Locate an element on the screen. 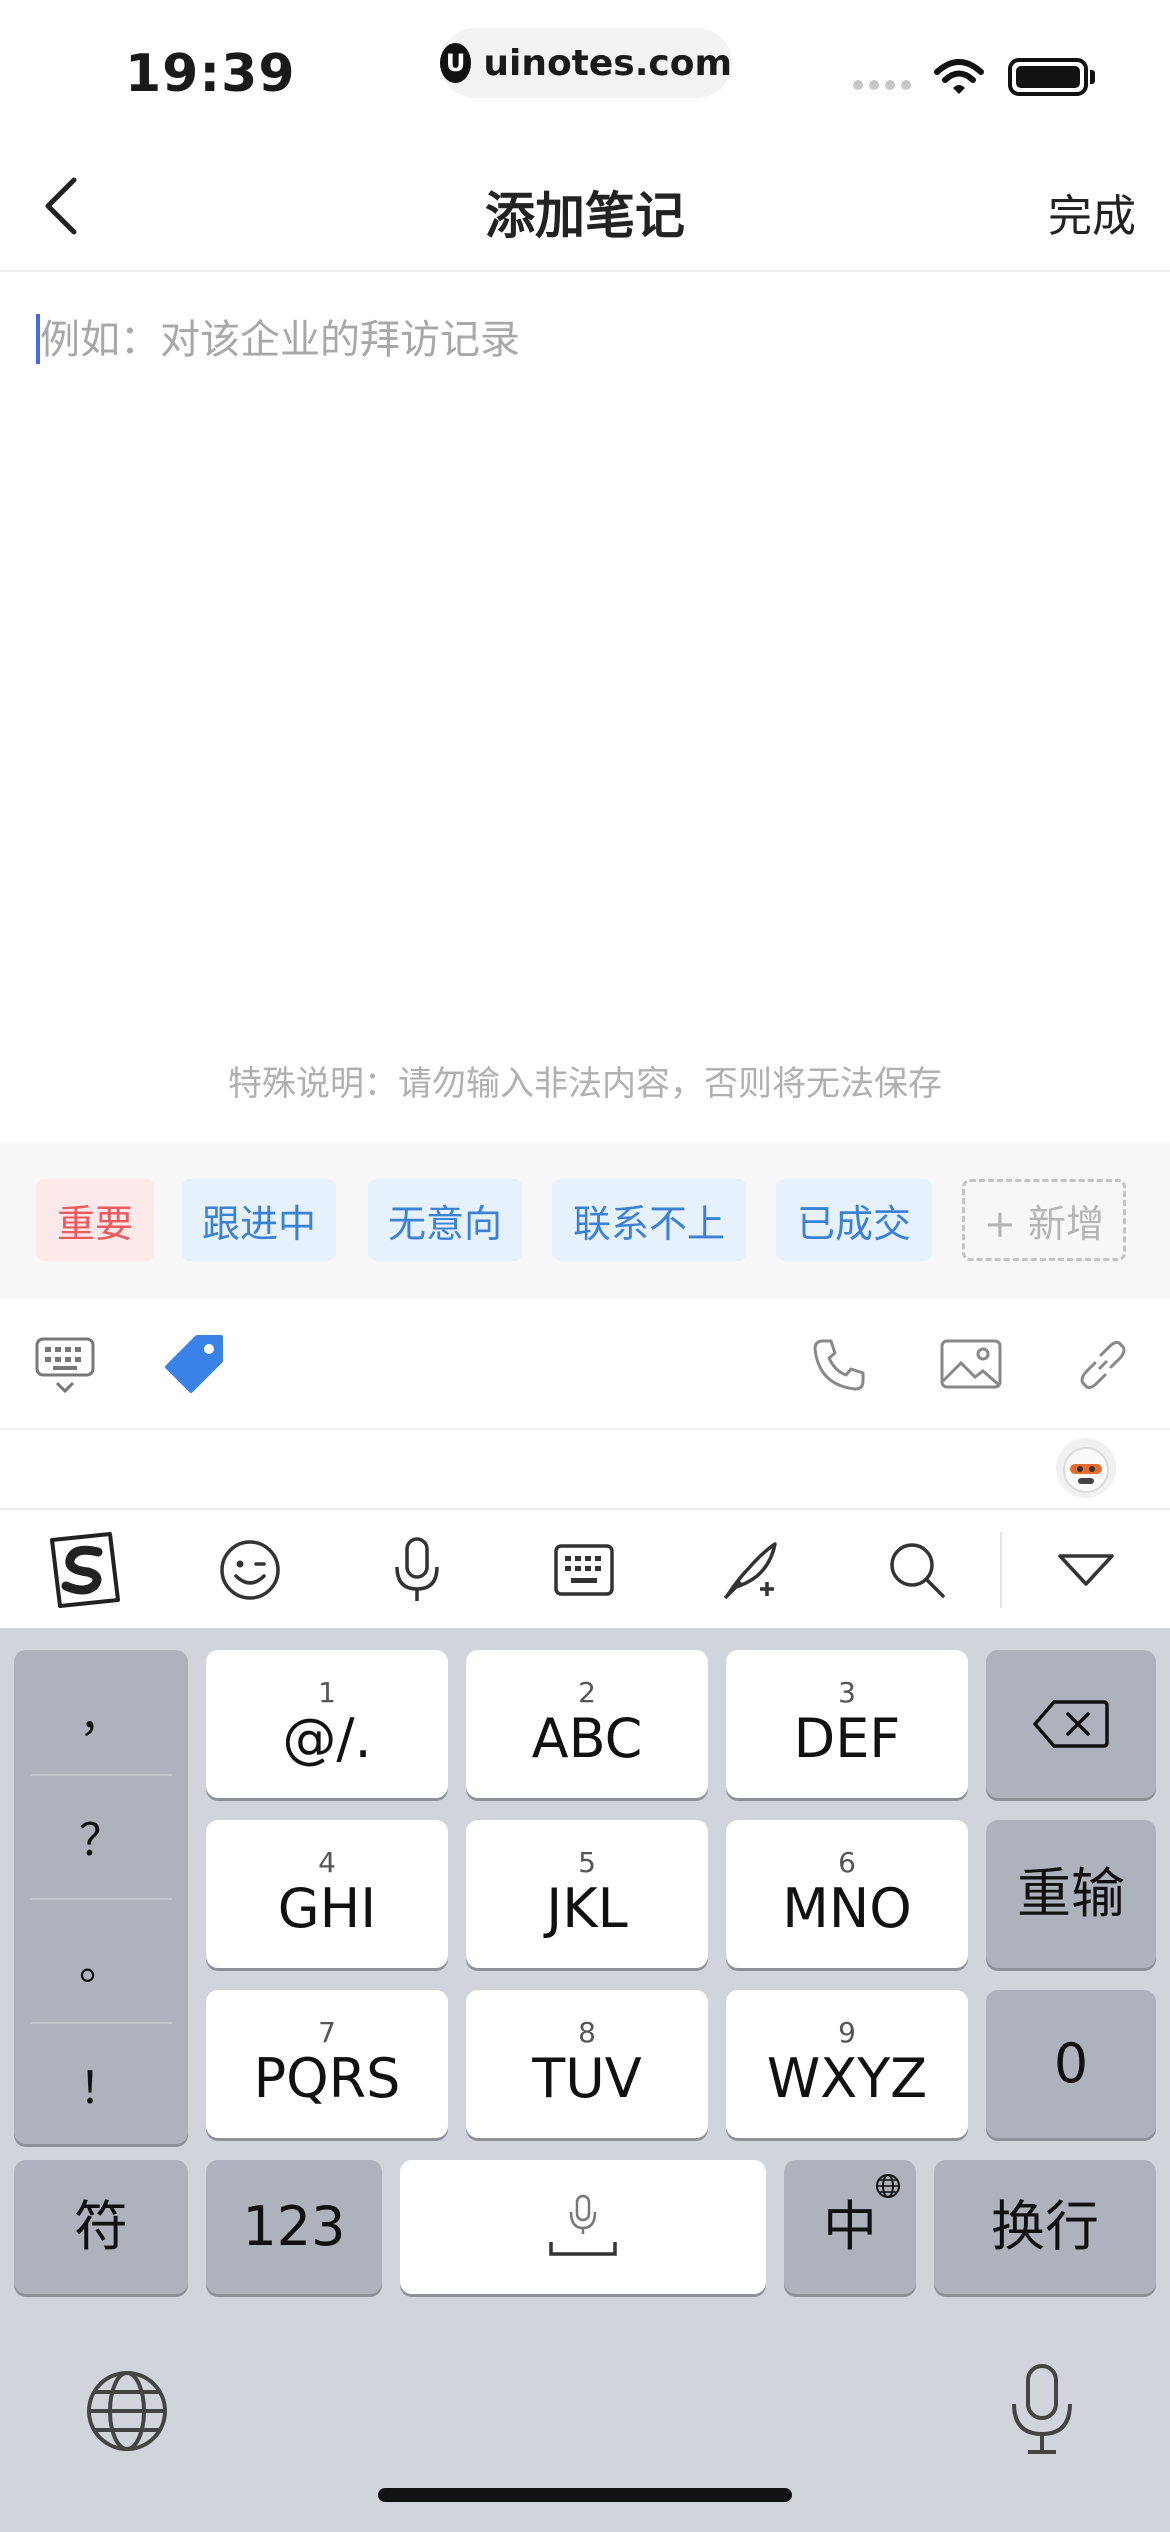 Image resolution: width=1170 pixels, height=2532 pixels. keyboard-layout-button is located at coordinates (584, 1570).